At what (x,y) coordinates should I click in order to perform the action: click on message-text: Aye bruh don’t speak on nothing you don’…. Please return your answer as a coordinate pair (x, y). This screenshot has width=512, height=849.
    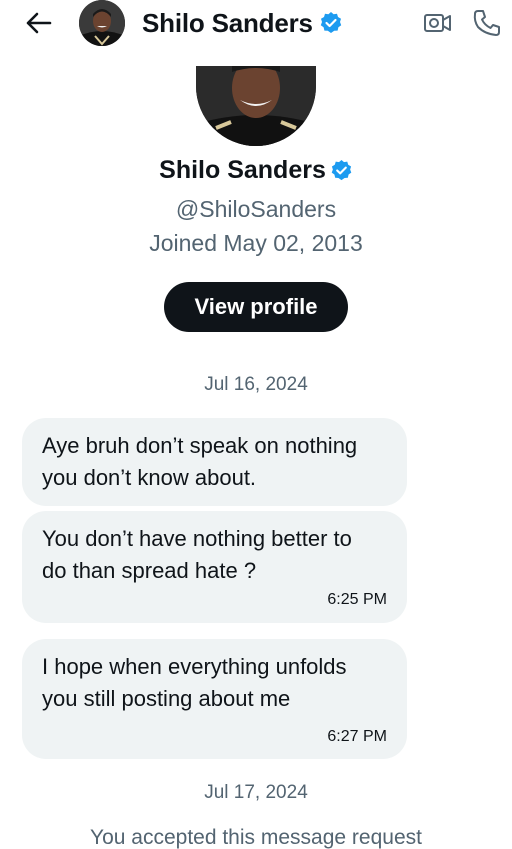
    Looking at the image, I should click on (200, 461).